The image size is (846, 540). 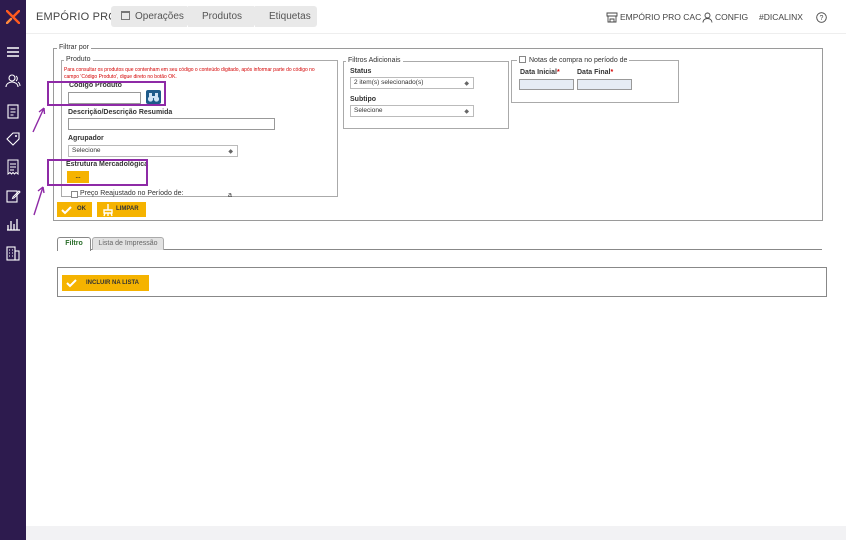 I want to click on status-label: Status, so click(x=361, y=71).